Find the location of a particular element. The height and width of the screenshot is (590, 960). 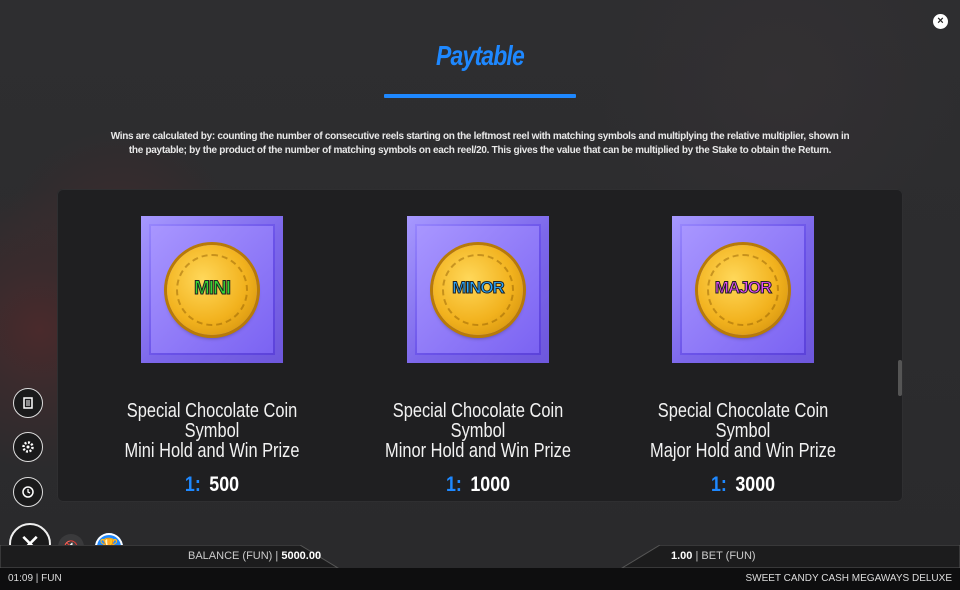

symbol-tile: MINOR is located at coordinates (478, 289).